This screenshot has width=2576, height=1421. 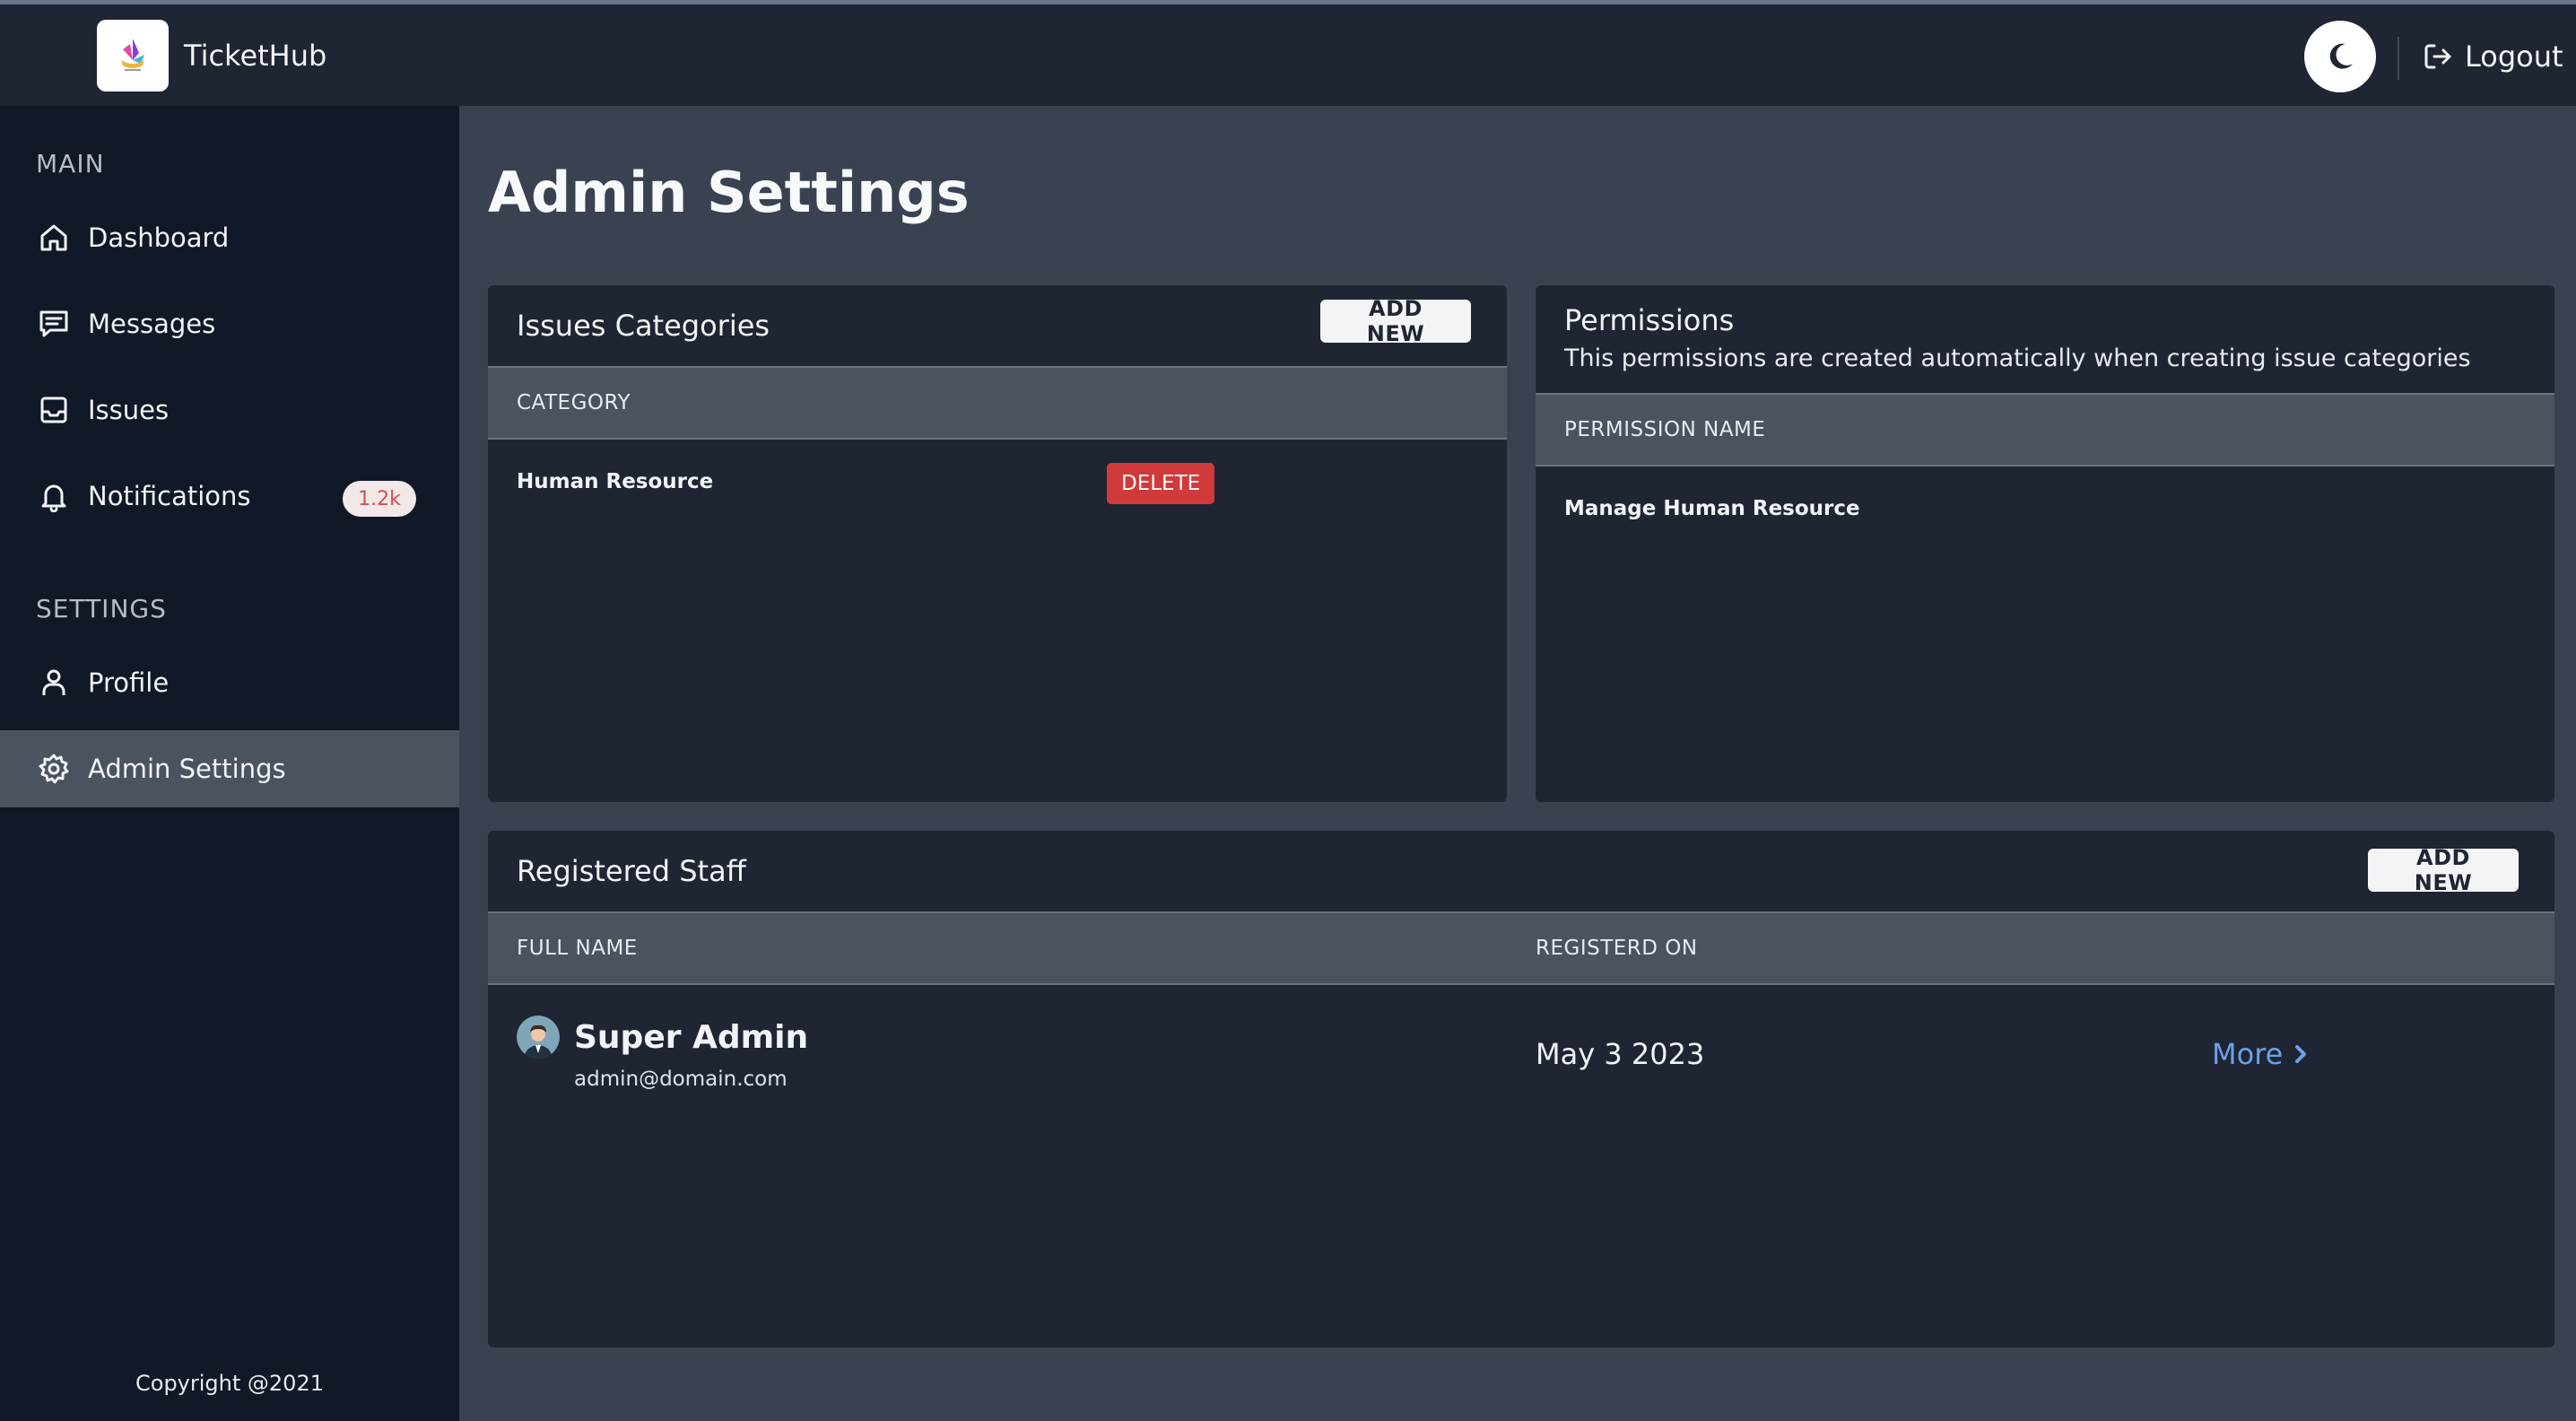 What do you see at coordinates (229, 1383) in the screenshot?
I see `copyright-text: Copyright @2021` at bounding box center [229, 1383].